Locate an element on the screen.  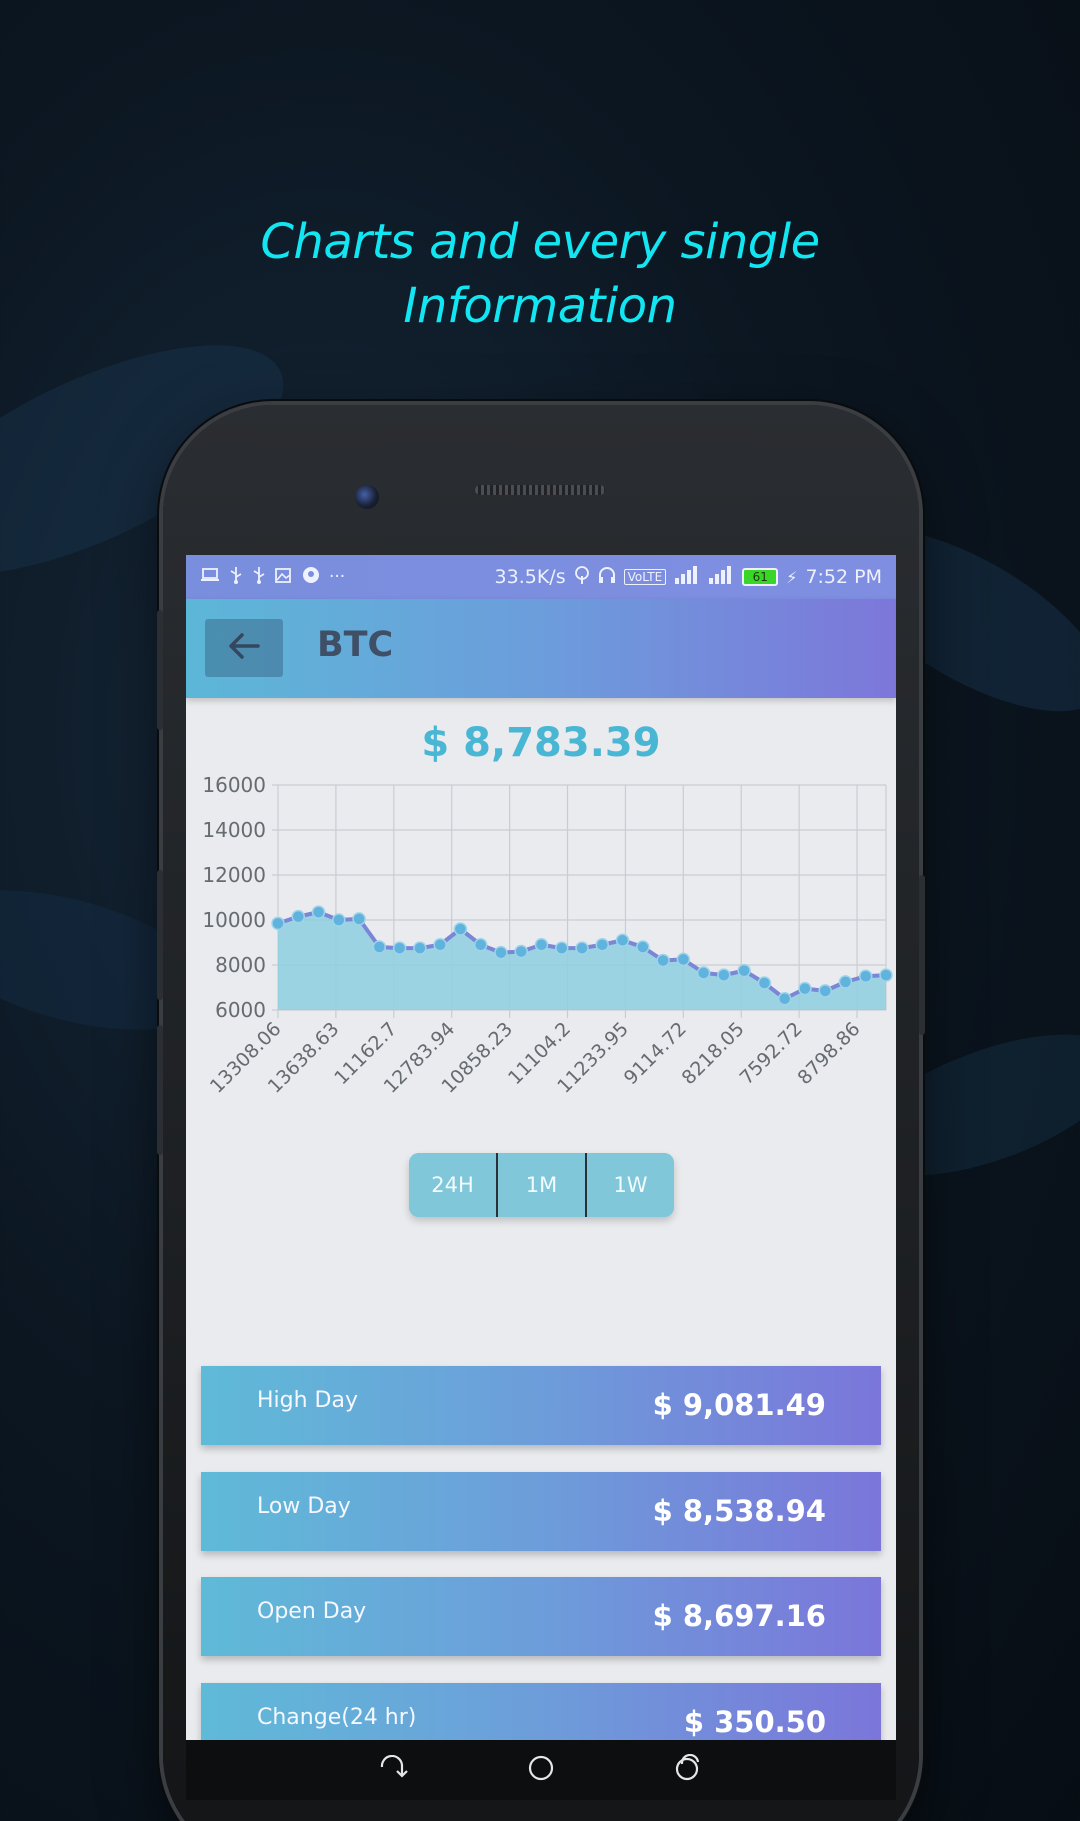
headphones-icon is located at coordinates (607, 577).